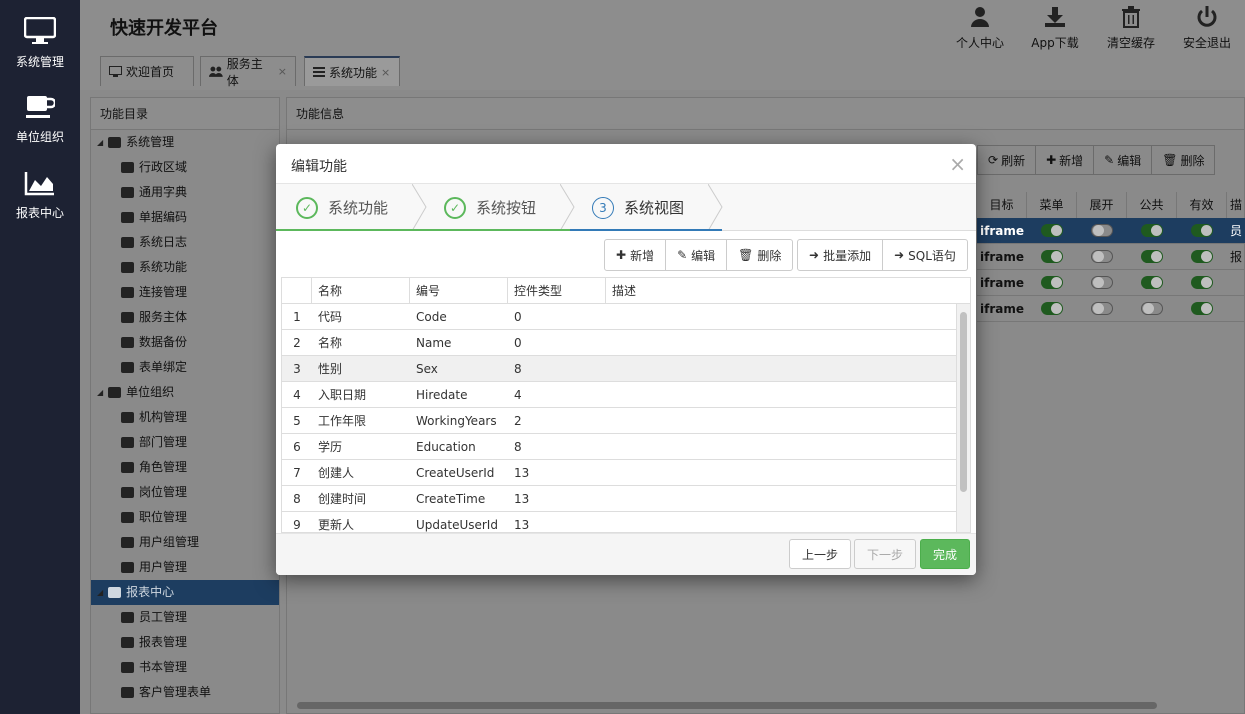  Describe the element at coordinates (352, 71) in the screenshot. I see `tab-system-function: 系统功能 ×` at that location.